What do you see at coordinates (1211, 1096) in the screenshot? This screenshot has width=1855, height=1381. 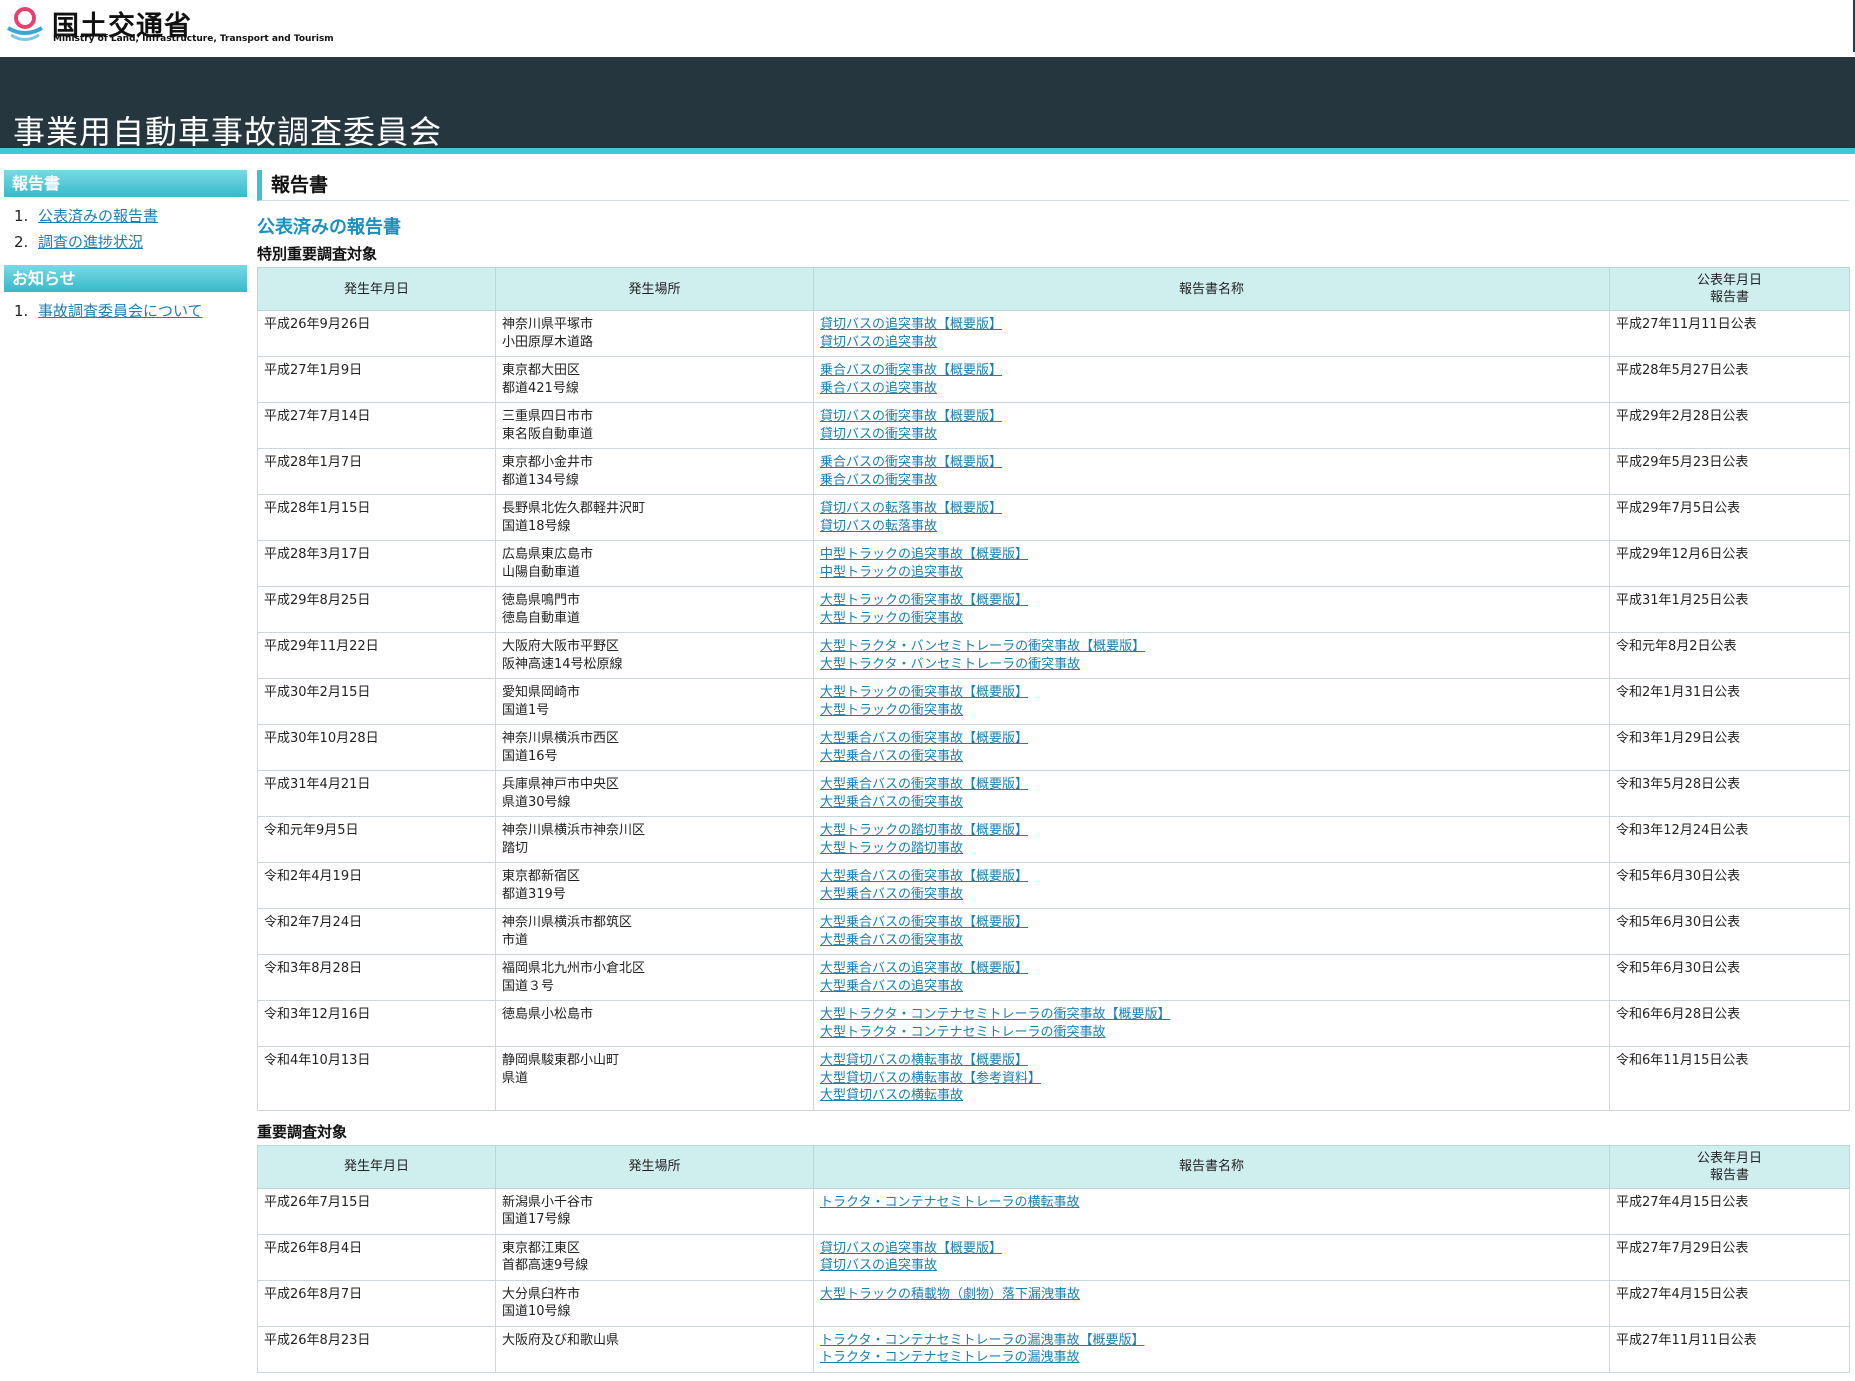 I see `report-link: 大型貸切バスの横転事故` at bounding box center [1211, 1096].